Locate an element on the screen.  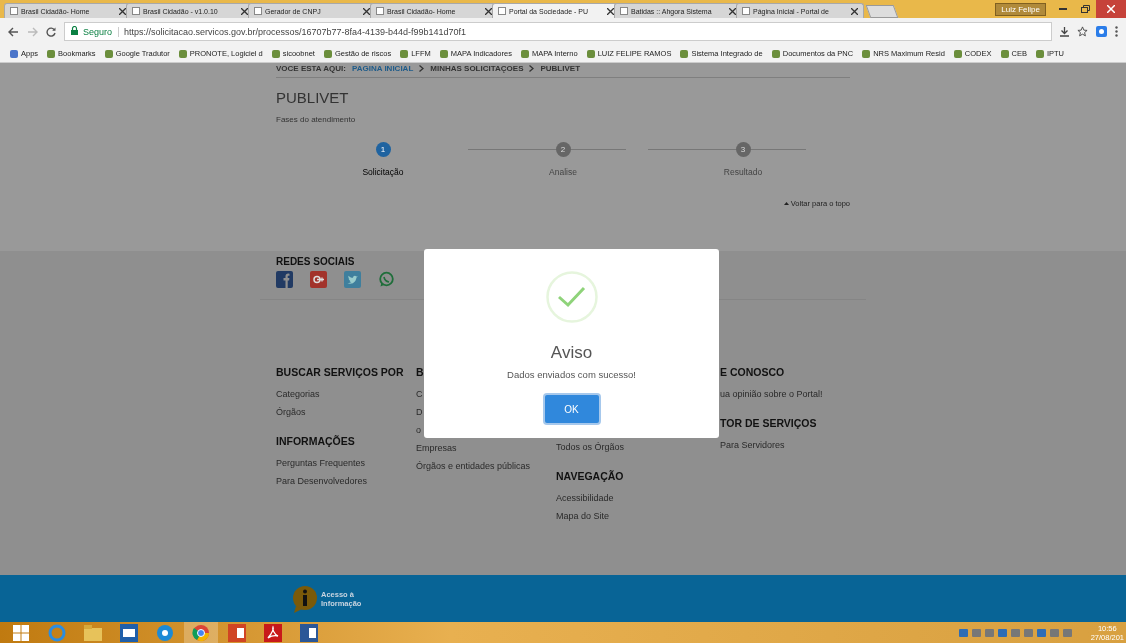
footer-heading: E CONOSCO is located at coordinates (752, 372).